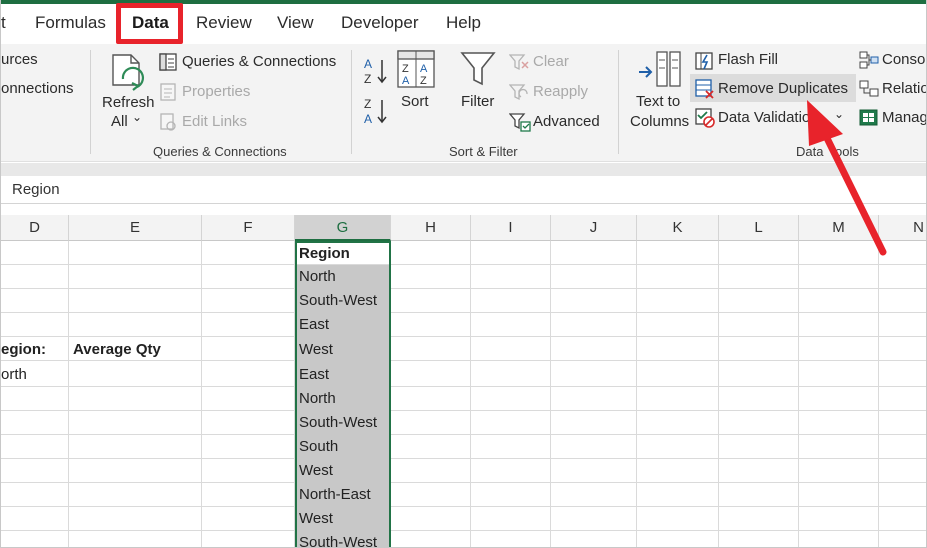 This screenshot has height=548, width=927. What do you see at coordinates (847, 178) in the screenshot?
I see `annotation-arrow` at bounding box center [847, 178].